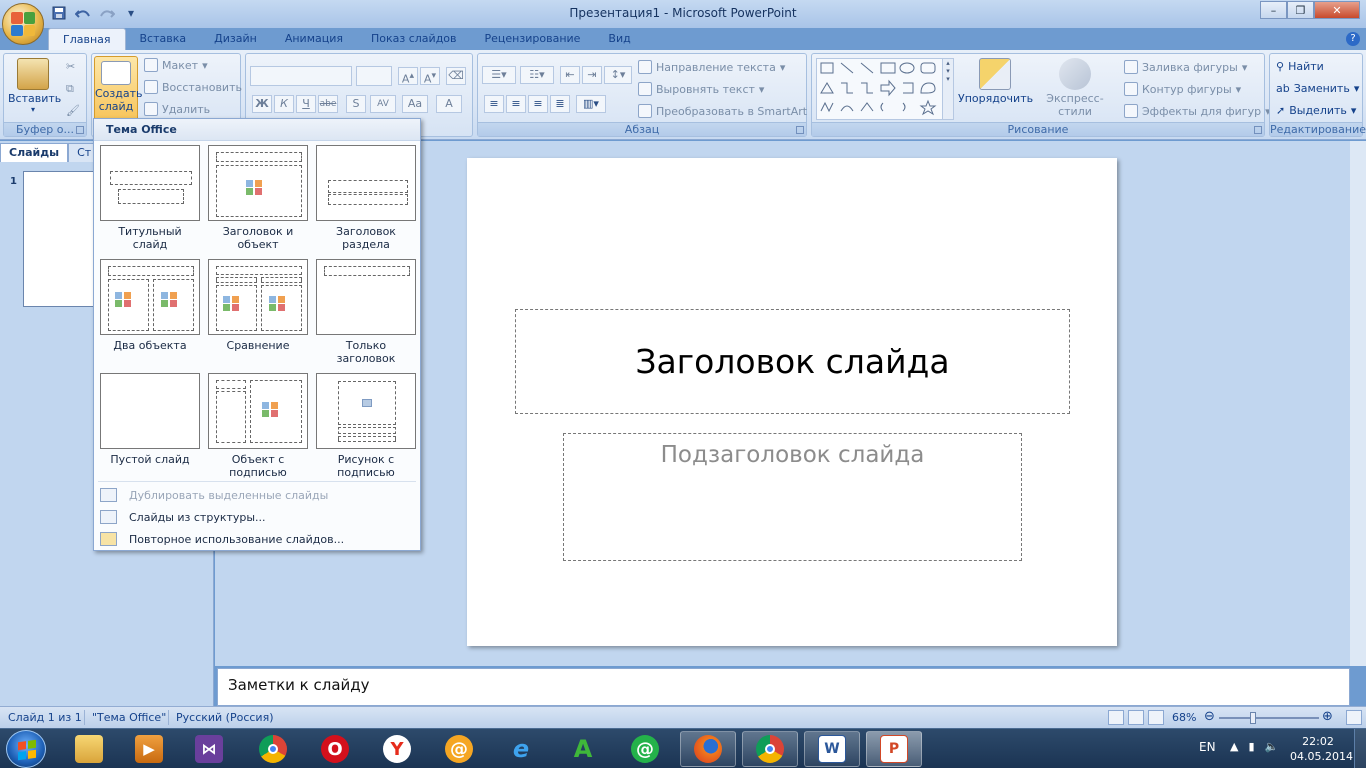 This screenshot has height=768, width=1366. Describe the element at coordinates (1251, 746) in the screenshot. I see `network-icon: ▮` at that location.